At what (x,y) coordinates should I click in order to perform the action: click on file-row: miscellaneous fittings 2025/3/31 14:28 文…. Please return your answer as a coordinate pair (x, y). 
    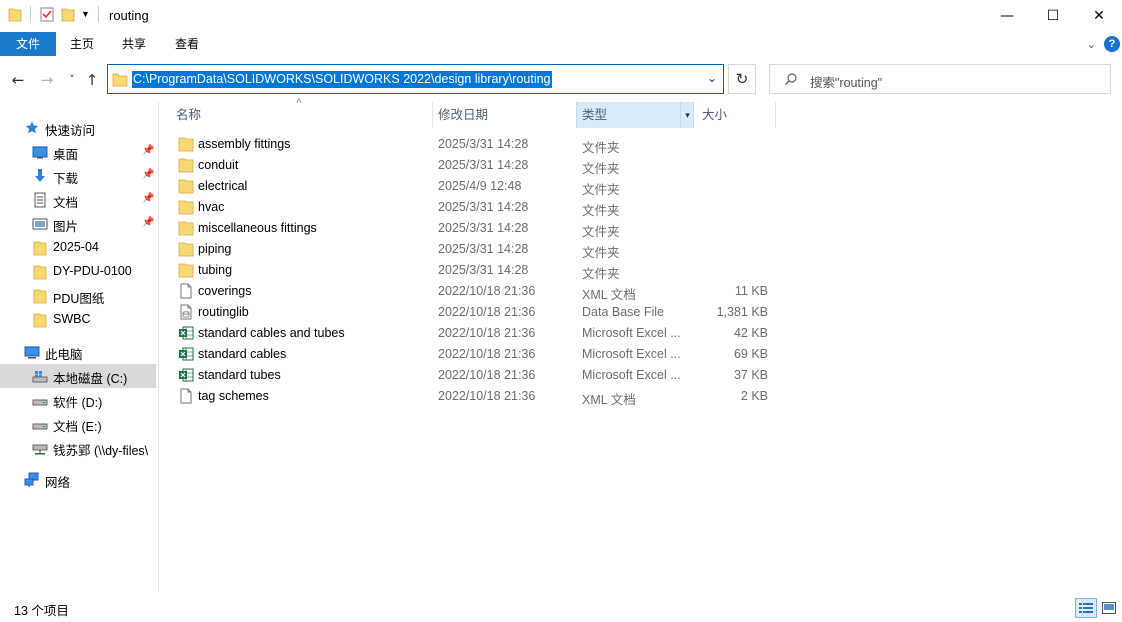
    Looking at the image, I should click on (473, 228).